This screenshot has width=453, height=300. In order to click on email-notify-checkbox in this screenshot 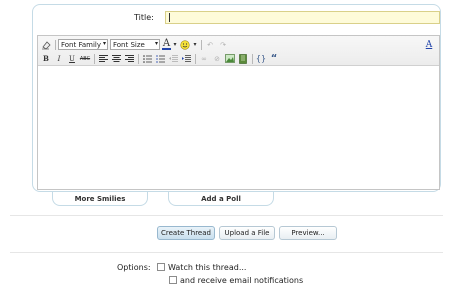, I will do `click(173, 280)`.